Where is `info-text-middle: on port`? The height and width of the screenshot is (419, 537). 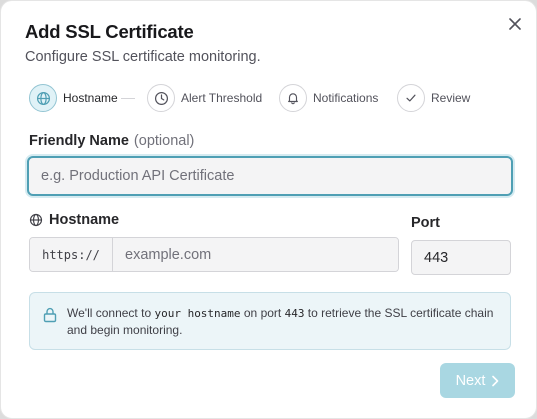 info-text-middle: on port is located at coordinates (262, 313).